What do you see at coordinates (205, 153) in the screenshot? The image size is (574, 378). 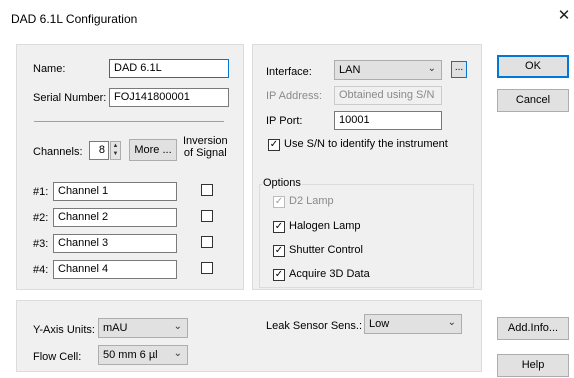 I see `inversion-header-line2: of Signal` at bounding box center [205, 153].